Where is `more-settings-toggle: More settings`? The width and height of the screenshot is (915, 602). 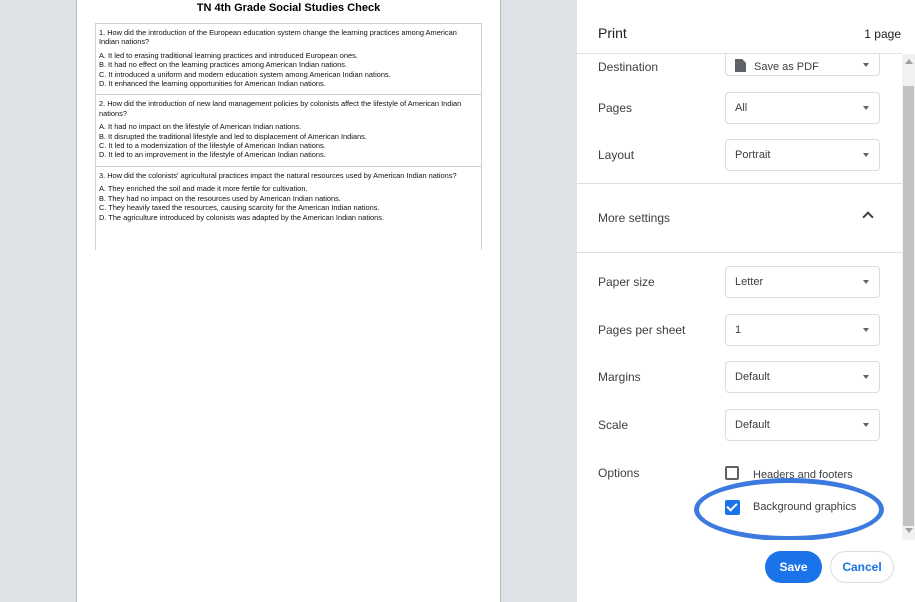 more-settings-toggle: More settings is located at coordinates (739, 218).